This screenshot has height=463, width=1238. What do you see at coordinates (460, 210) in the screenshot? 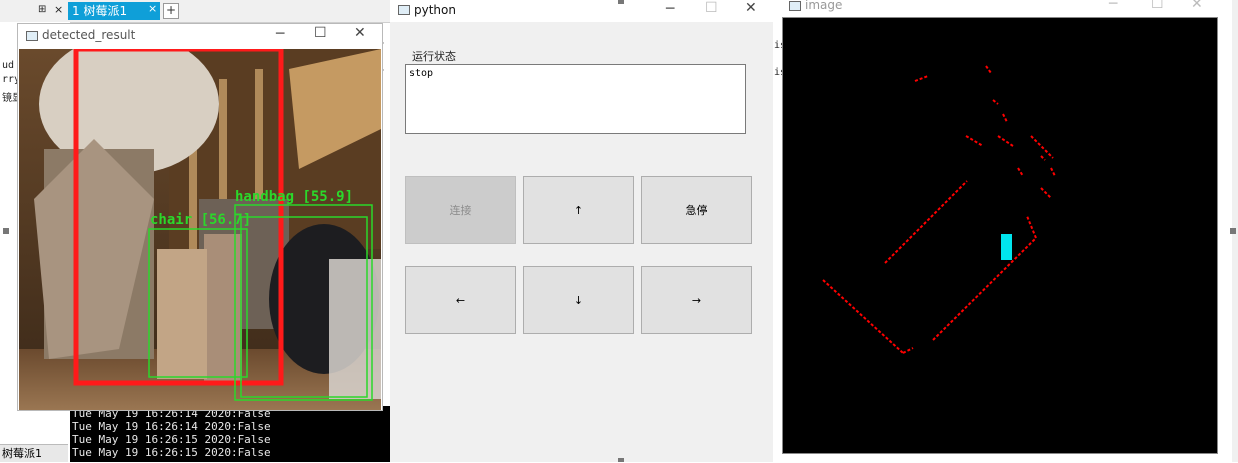
I see `connect-button: 连接` at bounding box center [460, 210].